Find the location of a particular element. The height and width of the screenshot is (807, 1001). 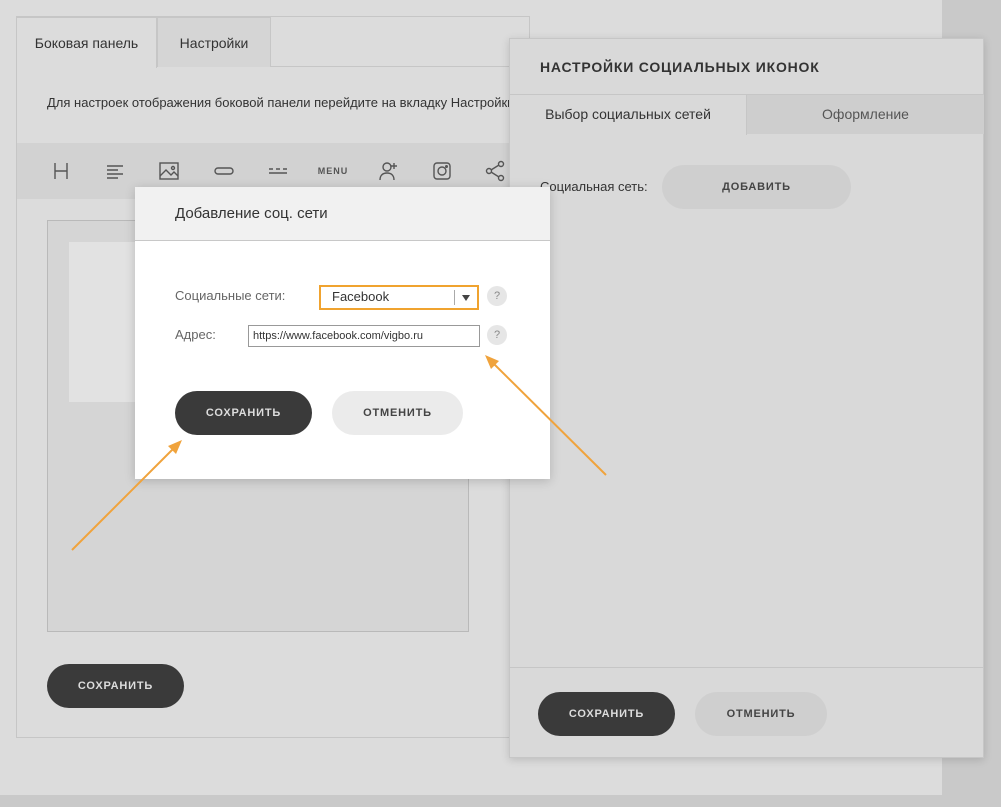

select-divider is located at coordinates (454, 297).